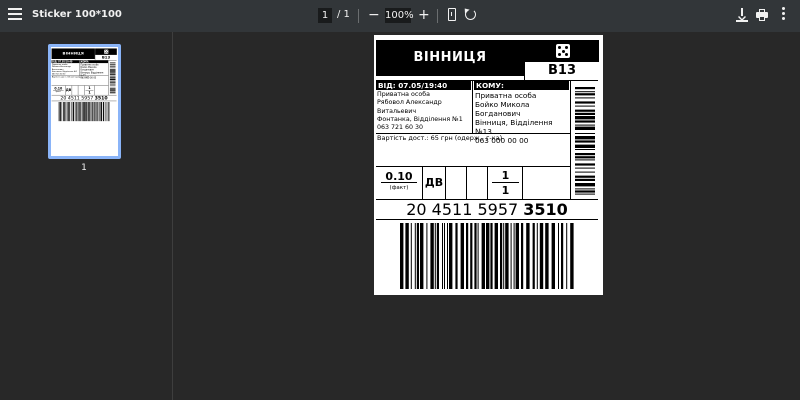 The height and width of the screenshot is (400, 800). What do you see at coordinates (470, 14) in the screenshot?
I see `rotate-icon` at bounding box center [470, 14].